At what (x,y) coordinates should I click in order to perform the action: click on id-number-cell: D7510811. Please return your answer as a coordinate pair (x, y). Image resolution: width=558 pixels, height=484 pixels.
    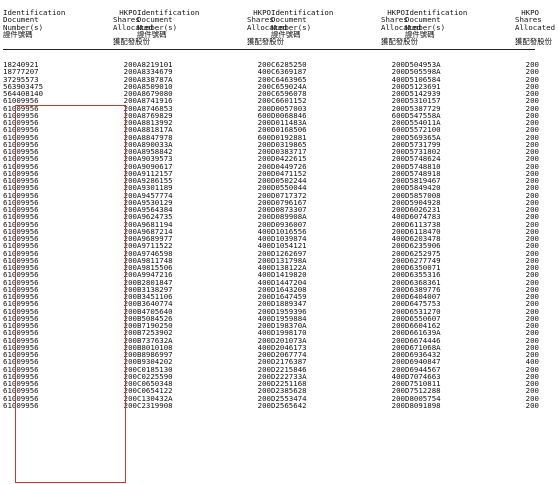
    Looking at the image, I should click on (423, 384).